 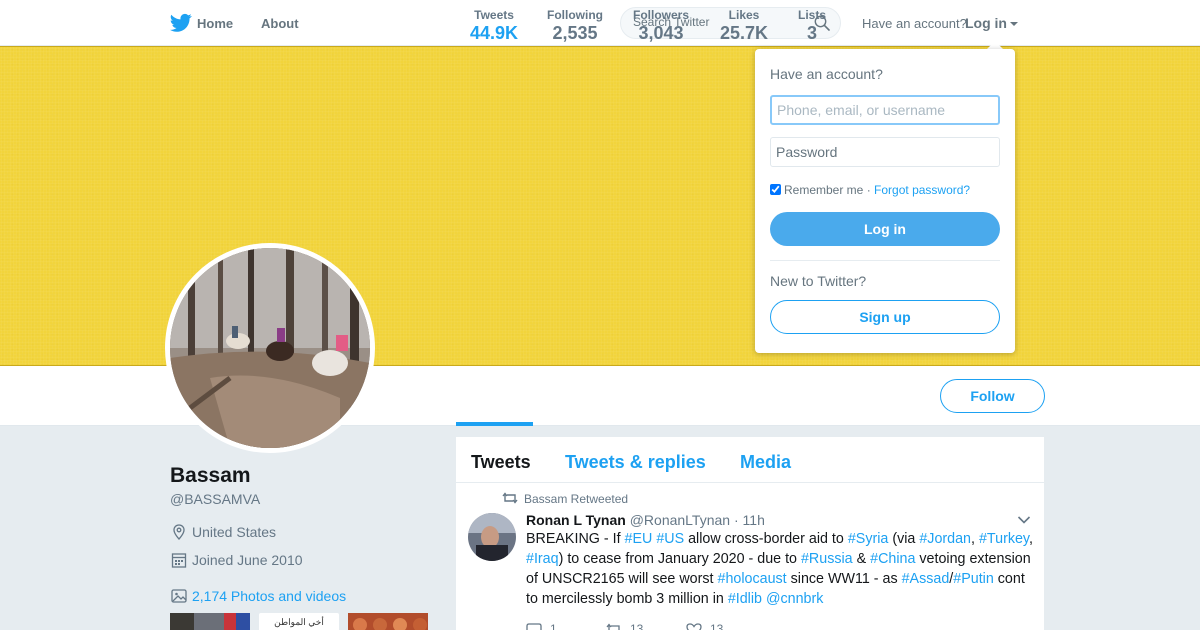 I want to click on like-count: 13, so click(x=717, y=626).